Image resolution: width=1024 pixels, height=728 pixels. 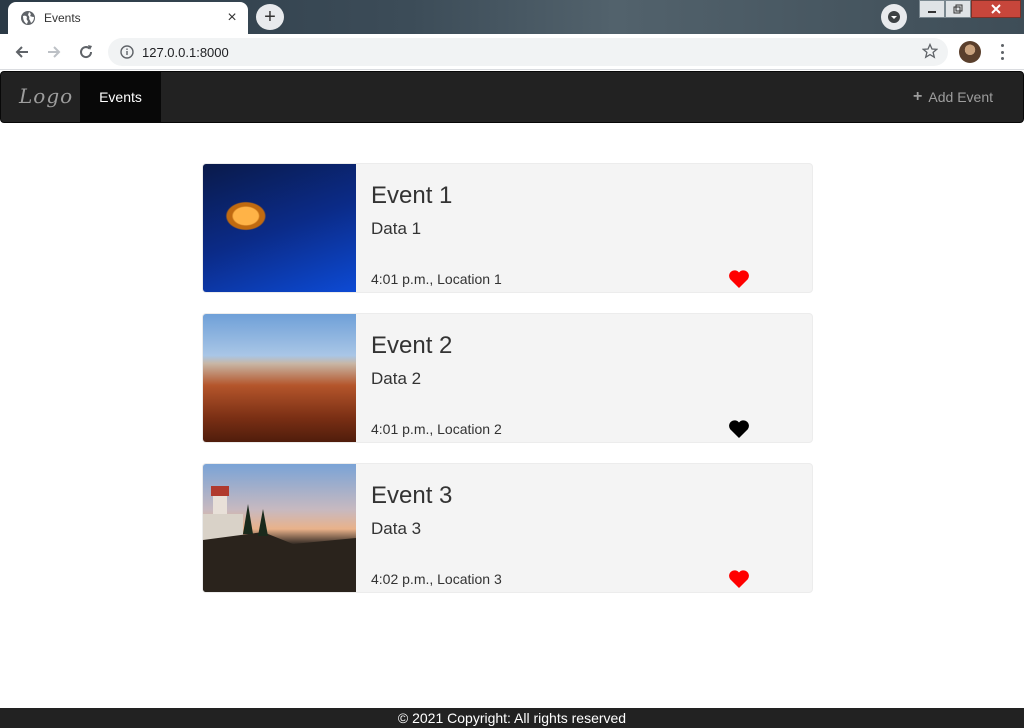 I want to click on window-close-button, so click(x=996, y=9).